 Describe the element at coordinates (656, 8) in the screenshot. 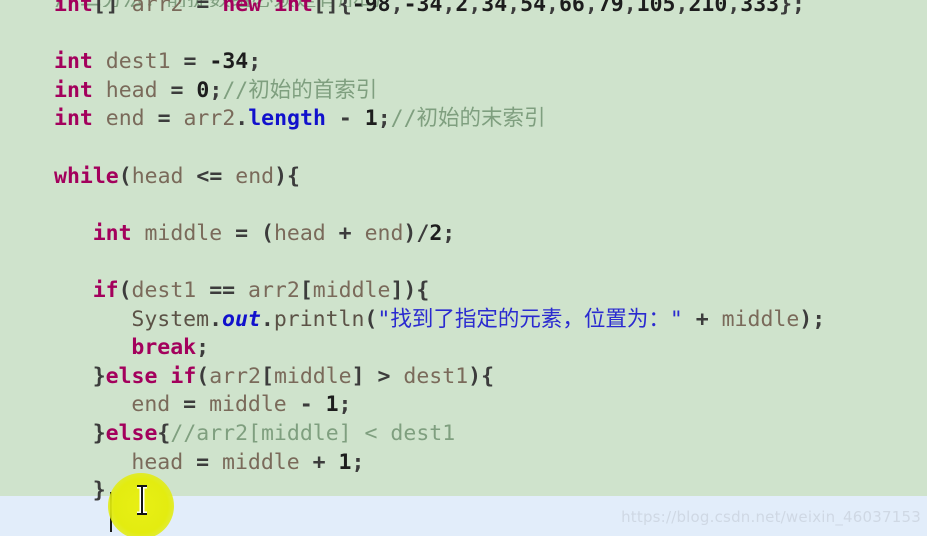

I see `code-token: 105` at that location.